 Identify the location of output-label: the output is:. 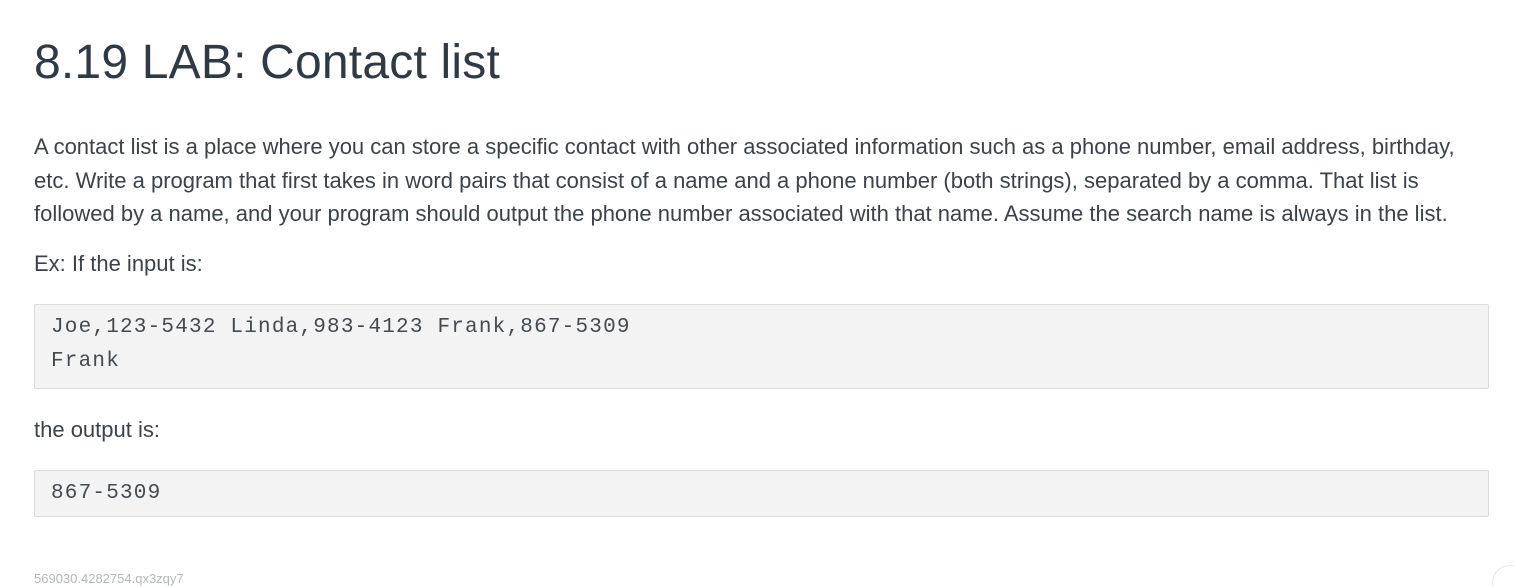
(97, 429).